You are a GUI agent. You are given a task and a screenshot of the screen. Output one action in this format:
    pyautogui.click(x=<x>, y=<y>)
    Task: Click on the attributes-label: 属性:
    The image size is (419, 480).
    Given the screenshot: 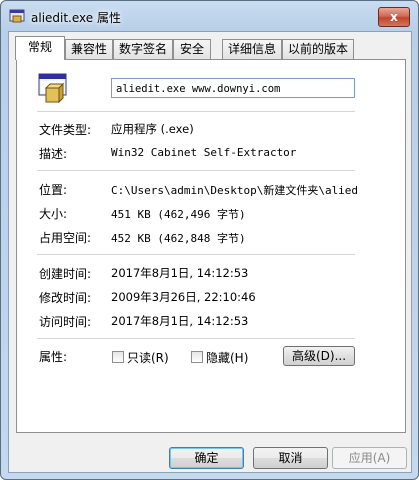 What is the action you would take?
    pyautogui.click(x=53, y=357)
    